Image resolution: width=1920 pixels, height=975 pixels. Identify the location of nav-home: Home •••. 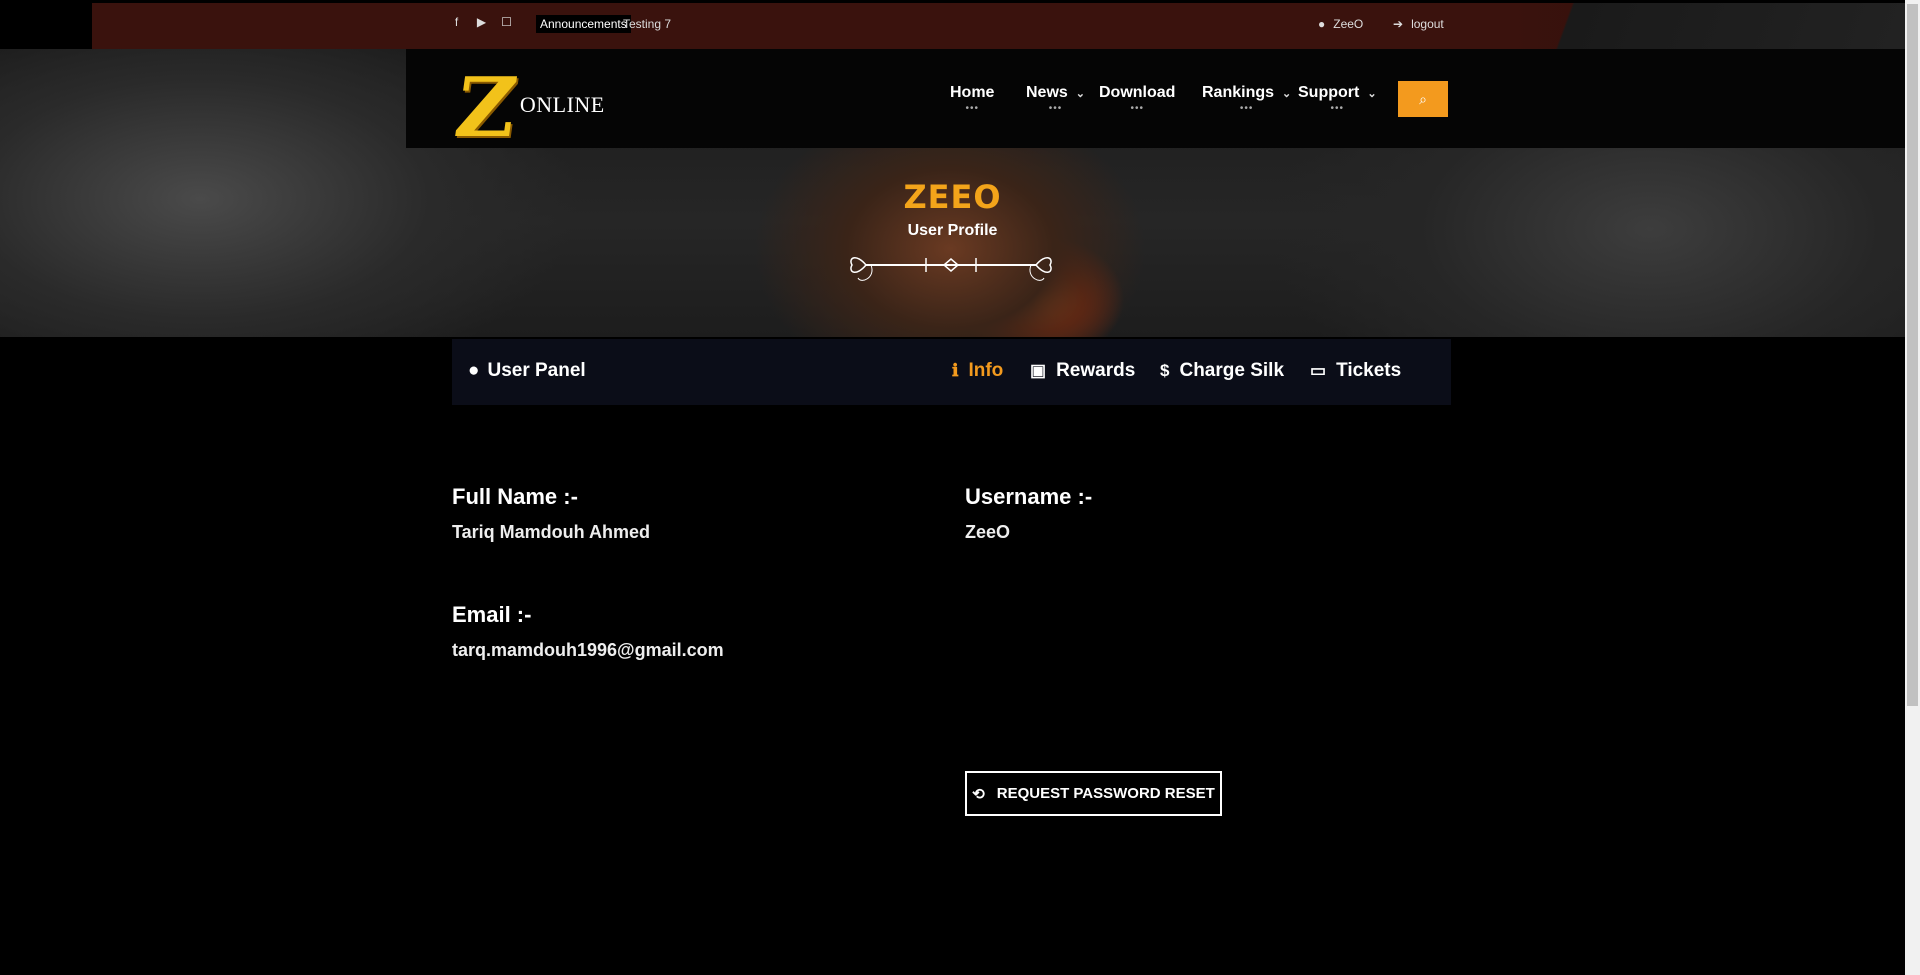
(972, 99).